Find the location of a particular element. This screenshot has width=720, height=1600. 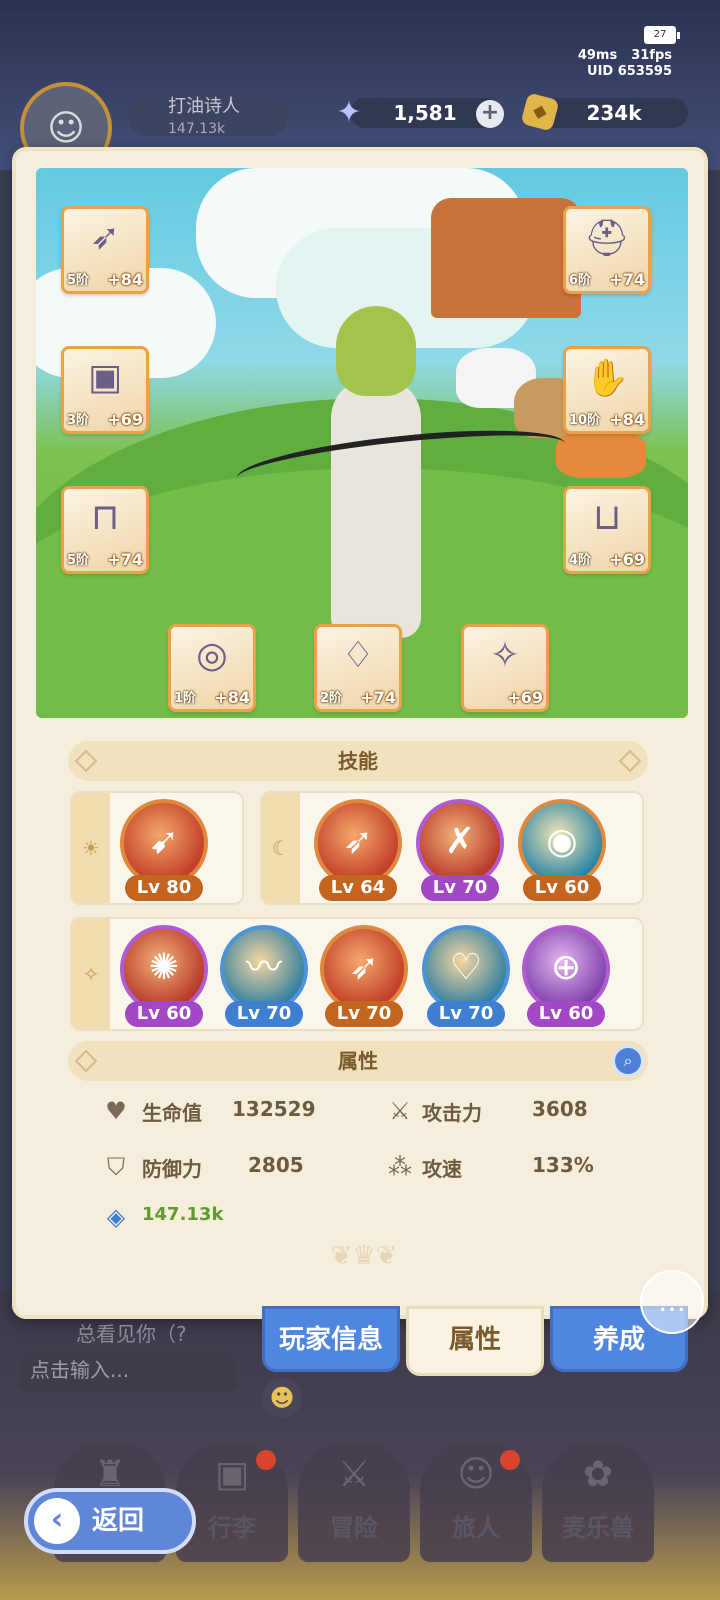

chat-last-message: 总看见你（? is located at coordinates (131, 1334).